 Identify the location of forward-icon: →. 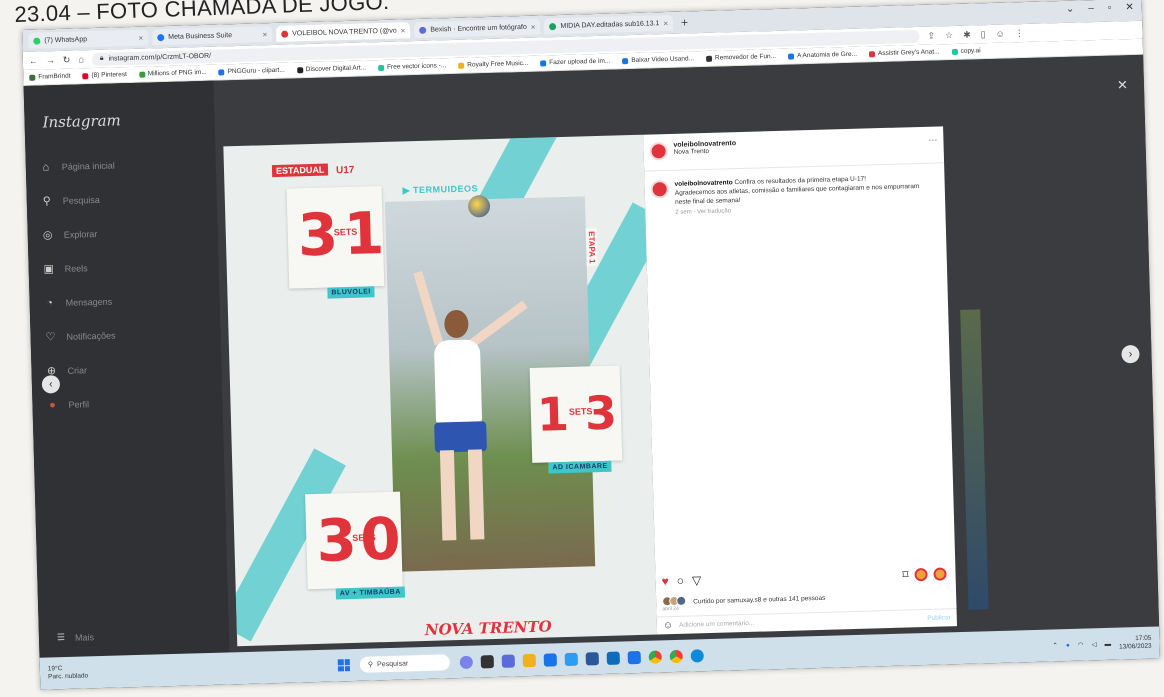
(50, 60).